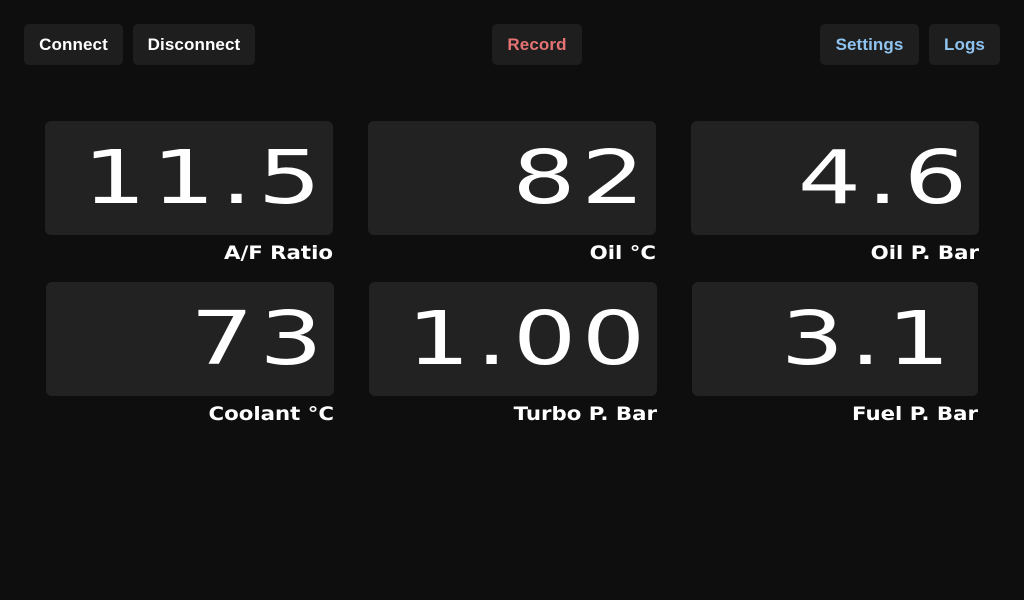 The image size is (1024, 600). I want to click on gauge-oil-temp: 82, so click(512, 178).